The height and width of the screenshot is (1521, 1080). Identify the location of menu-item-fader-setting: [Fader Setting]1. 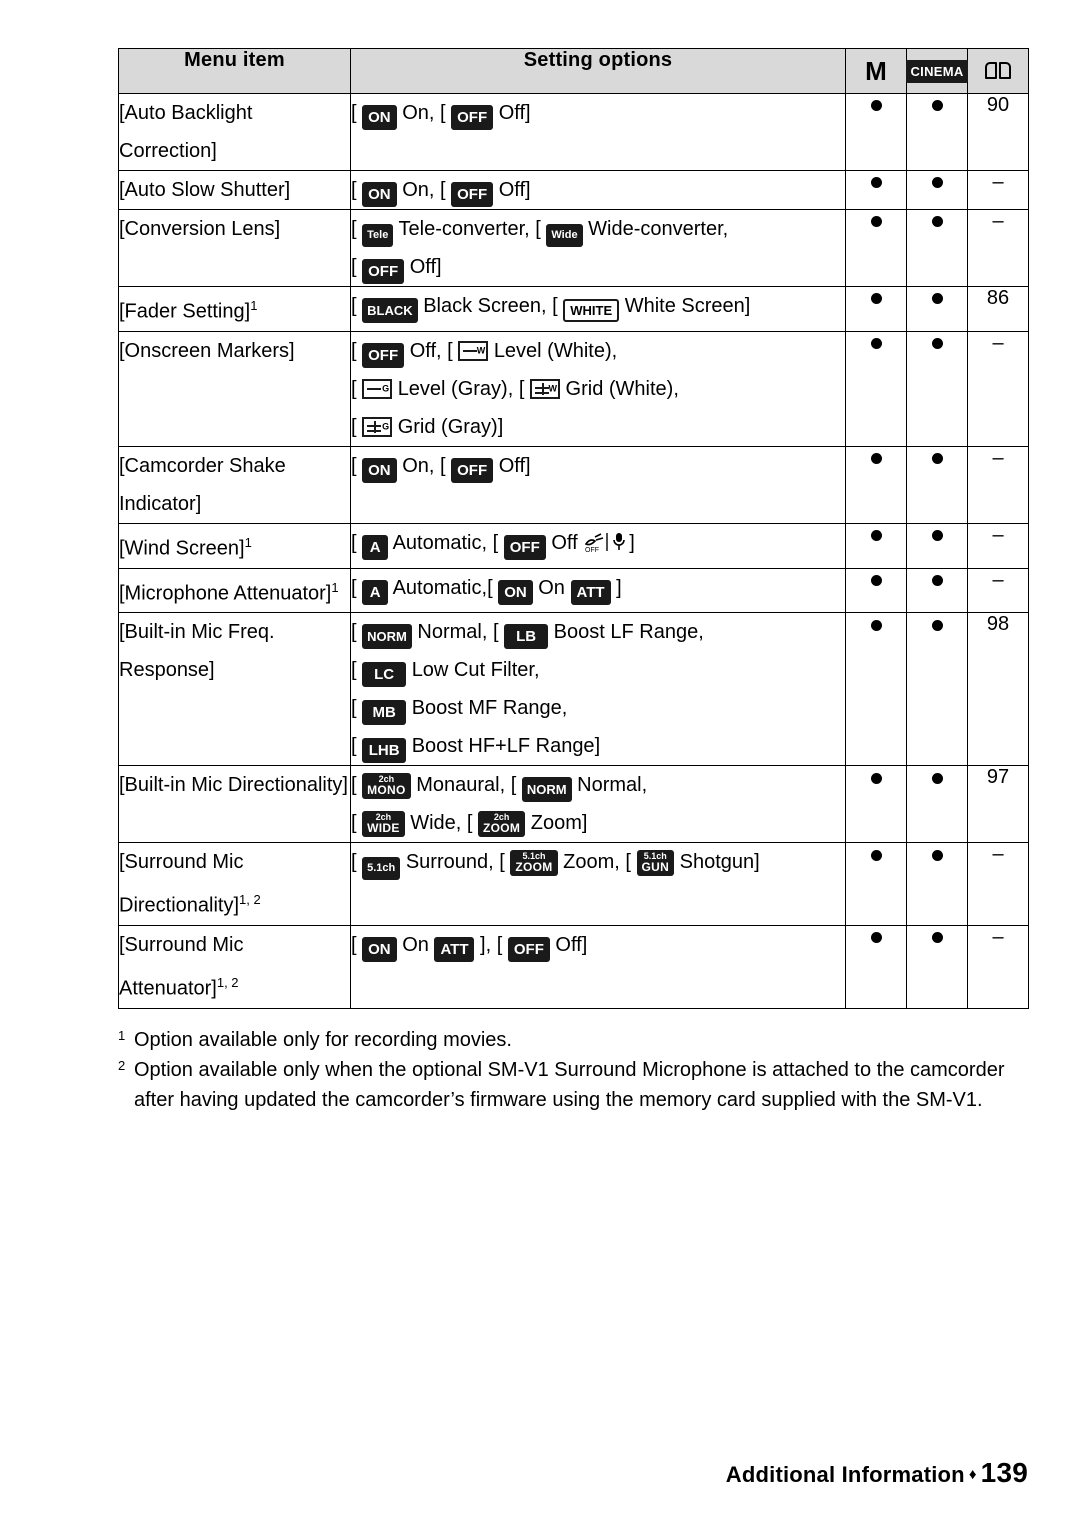
(234, 309).